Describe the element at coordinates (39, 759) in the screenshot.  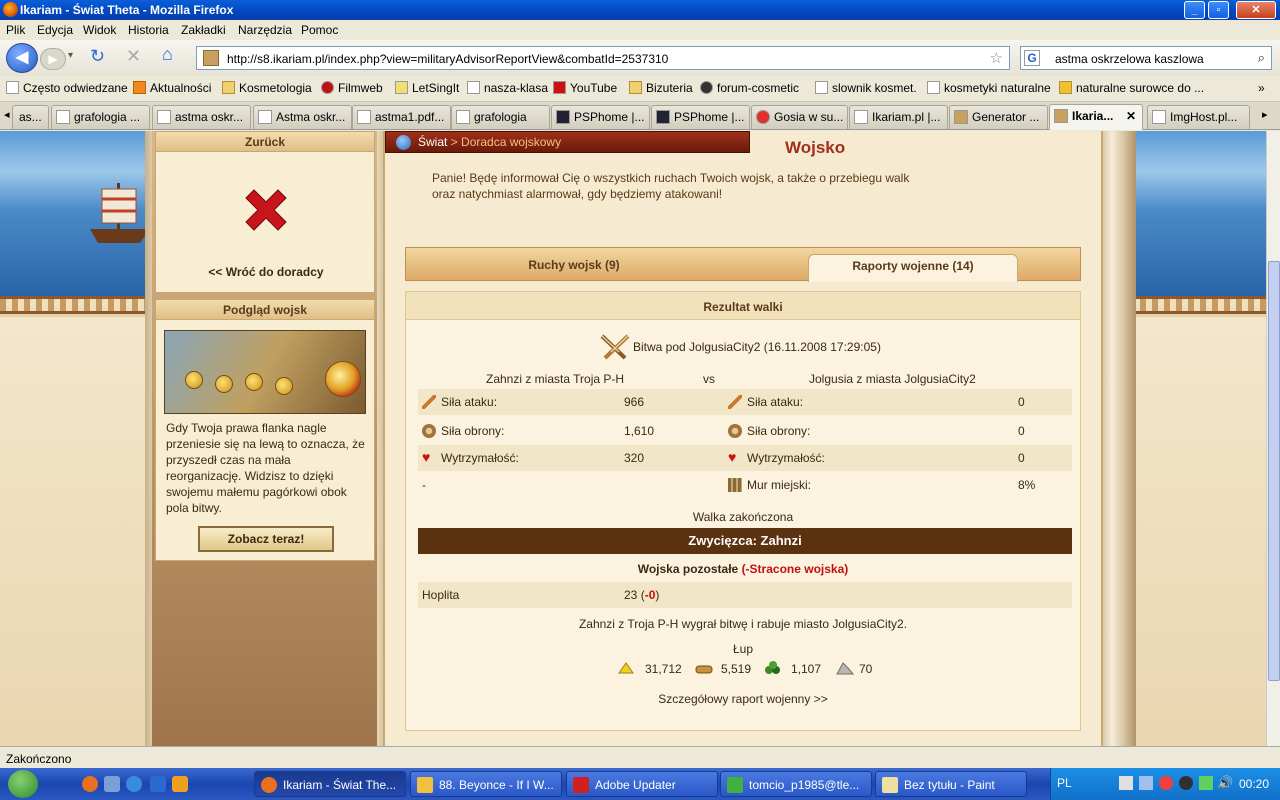
I see `status-text: Zakończono` at that location.